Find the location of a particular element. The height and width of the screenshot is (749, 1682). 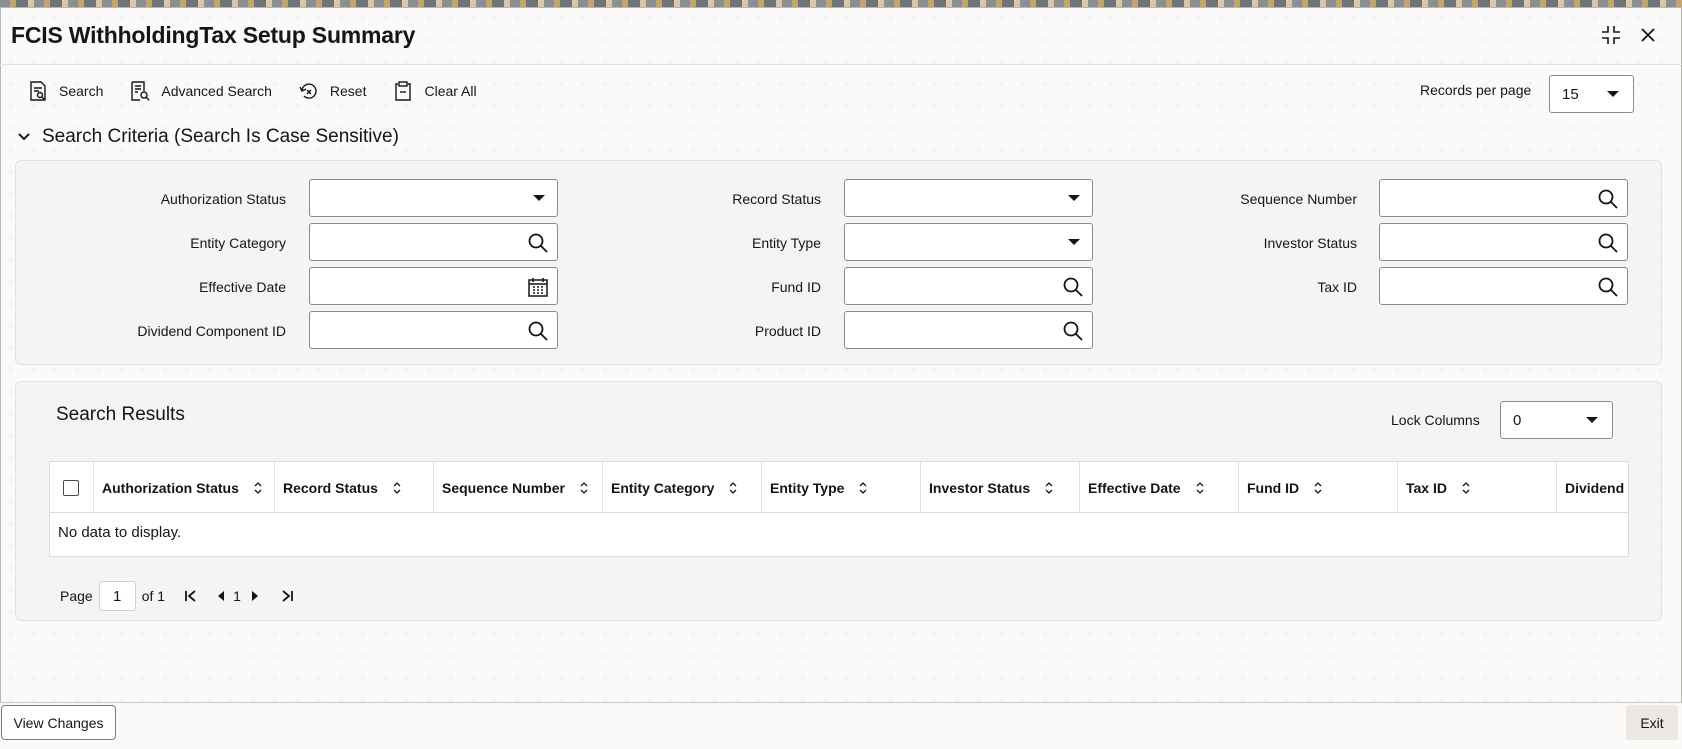

page-title: FCIS WithholdingTax Setup Summary is located at coordinates (213, 35).